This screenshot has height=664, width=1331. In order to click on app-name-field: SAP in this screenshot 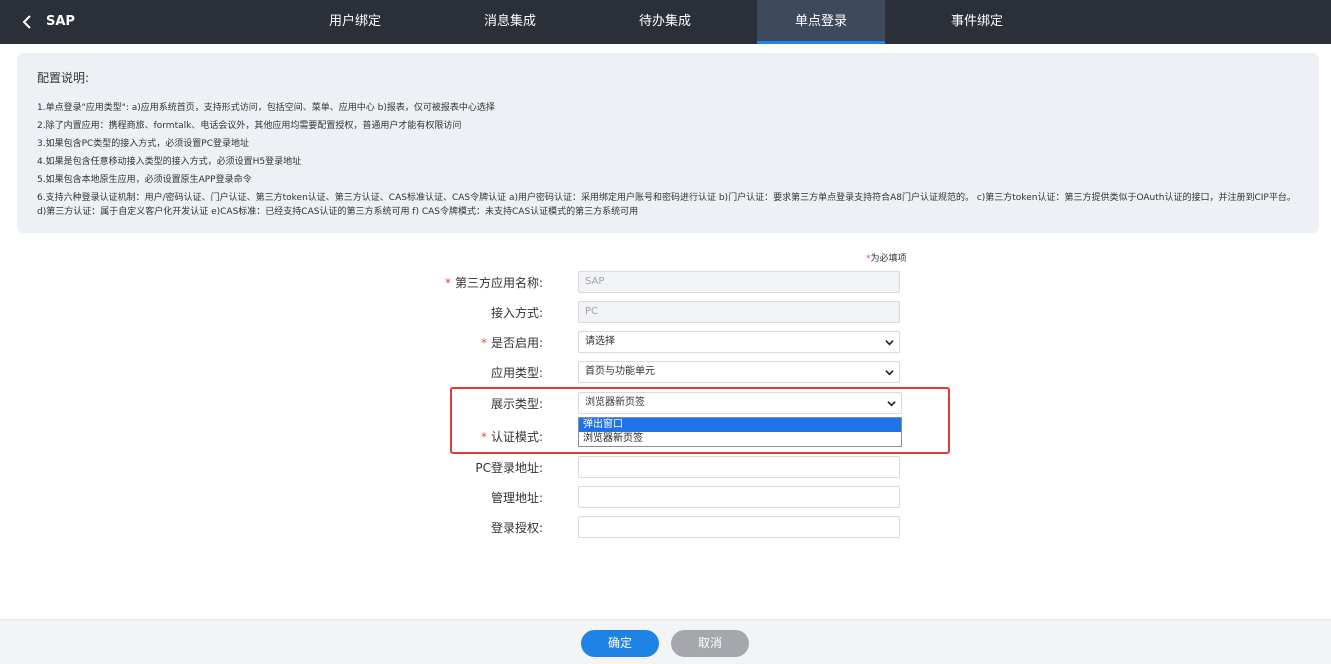, I will do `click(739, 282)`.